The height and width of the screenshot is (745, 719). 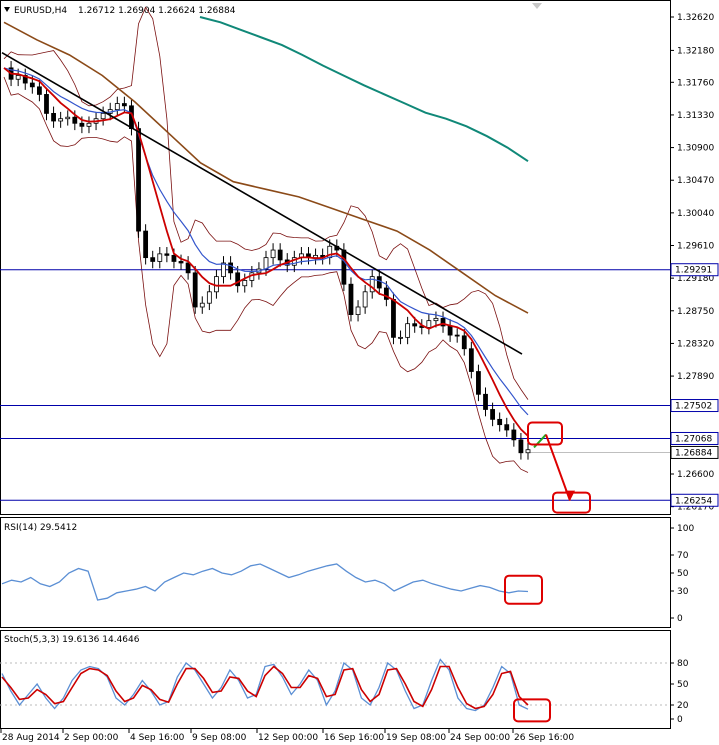 I want to click on level-tag-label: 1.26254, so click(x=693, y=501).